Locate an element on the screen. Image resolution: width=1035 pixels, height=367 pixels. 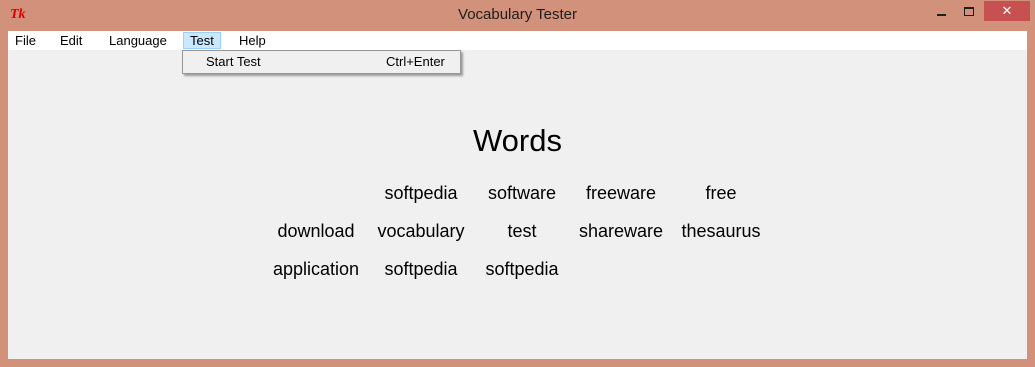
tk-feather-icon: Tk is located at coordinates (19, 15).